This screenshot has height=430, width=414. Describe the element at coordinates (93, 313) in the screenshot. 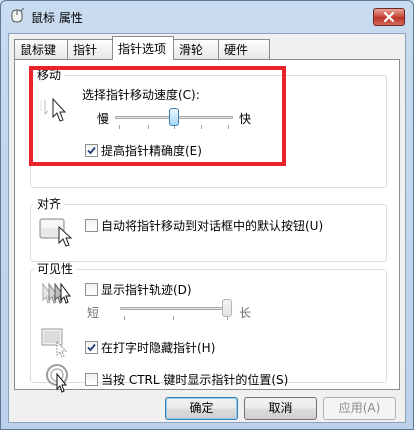

I see `short-label: 短` at that location.